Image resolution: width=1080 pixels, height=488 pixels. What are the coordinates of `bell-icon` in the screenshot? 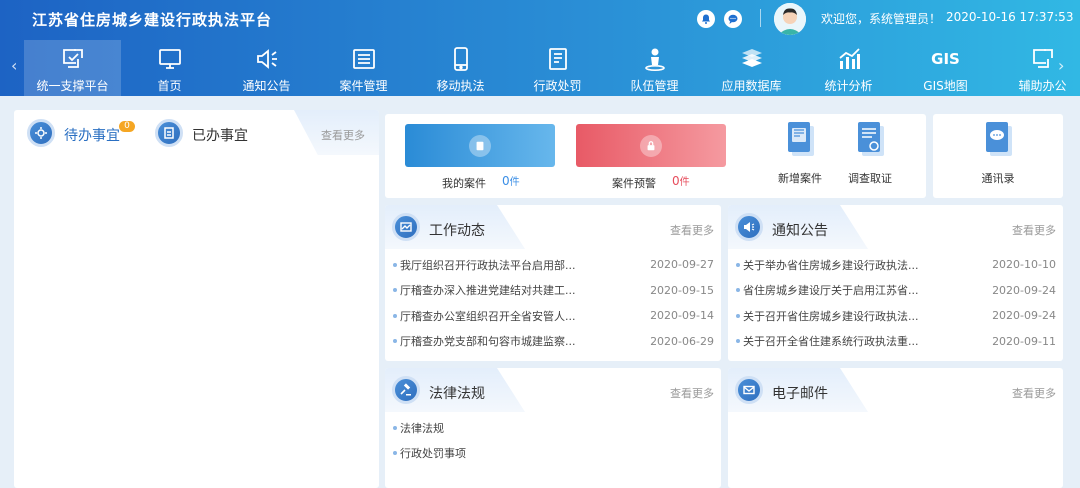 It's located at (706, 19).